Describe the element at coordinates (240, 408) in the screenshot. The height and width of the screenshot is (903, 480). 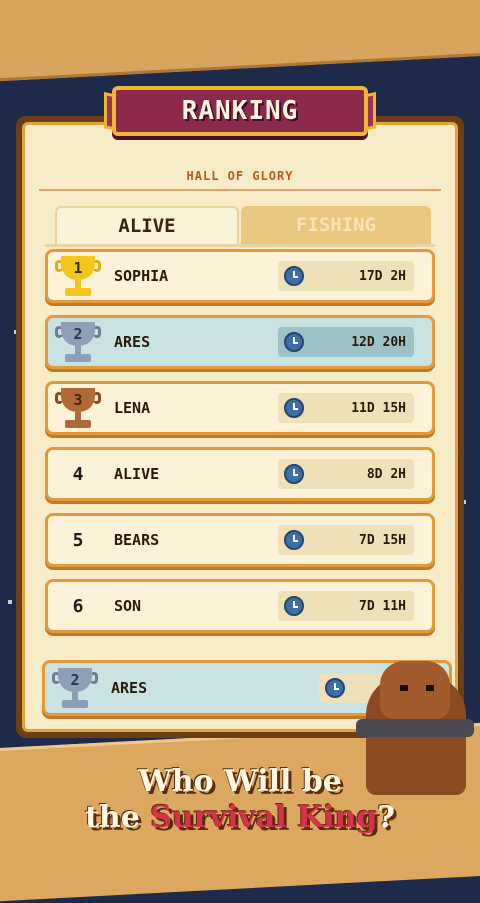
I see `table-row: 3 LENA 11D 15H` at that location.